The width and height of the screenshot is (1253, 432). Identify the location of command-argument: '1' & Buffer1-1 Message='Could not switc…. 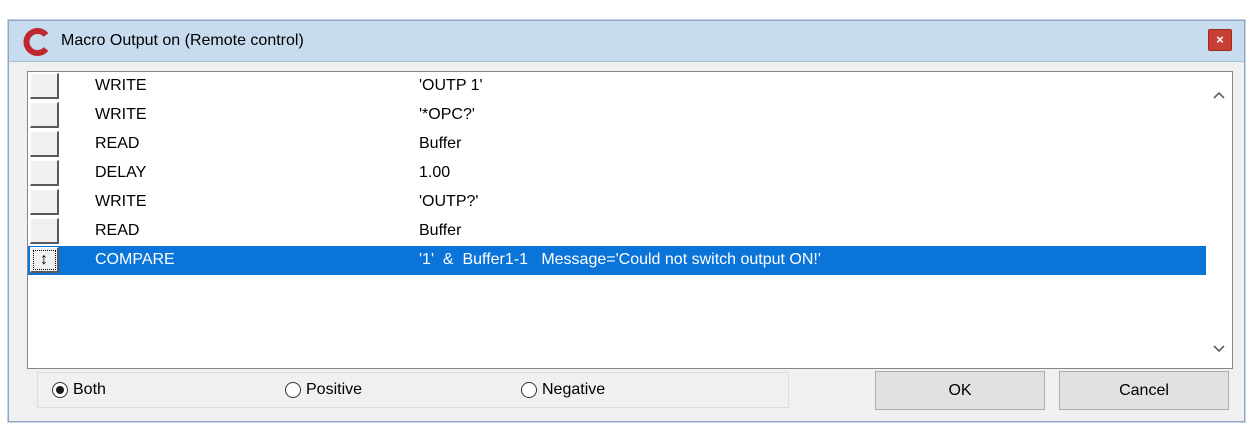
(620, 259).